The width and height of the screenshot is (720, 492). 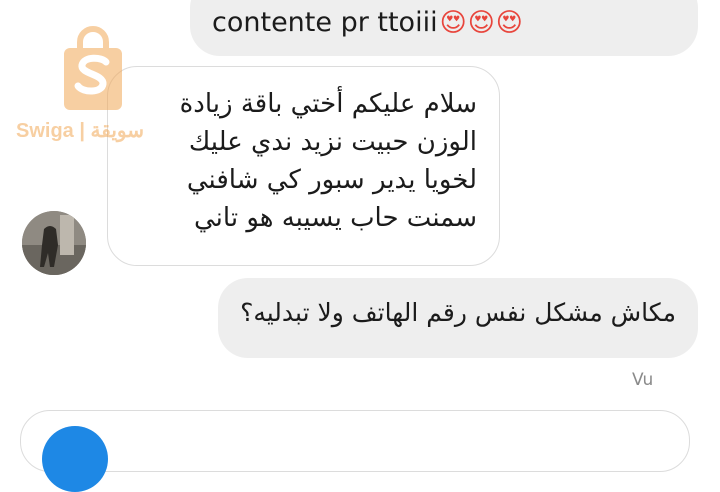 I want to click on watermark-logo: Swiga | سويقة, so click(x=94, y=86).